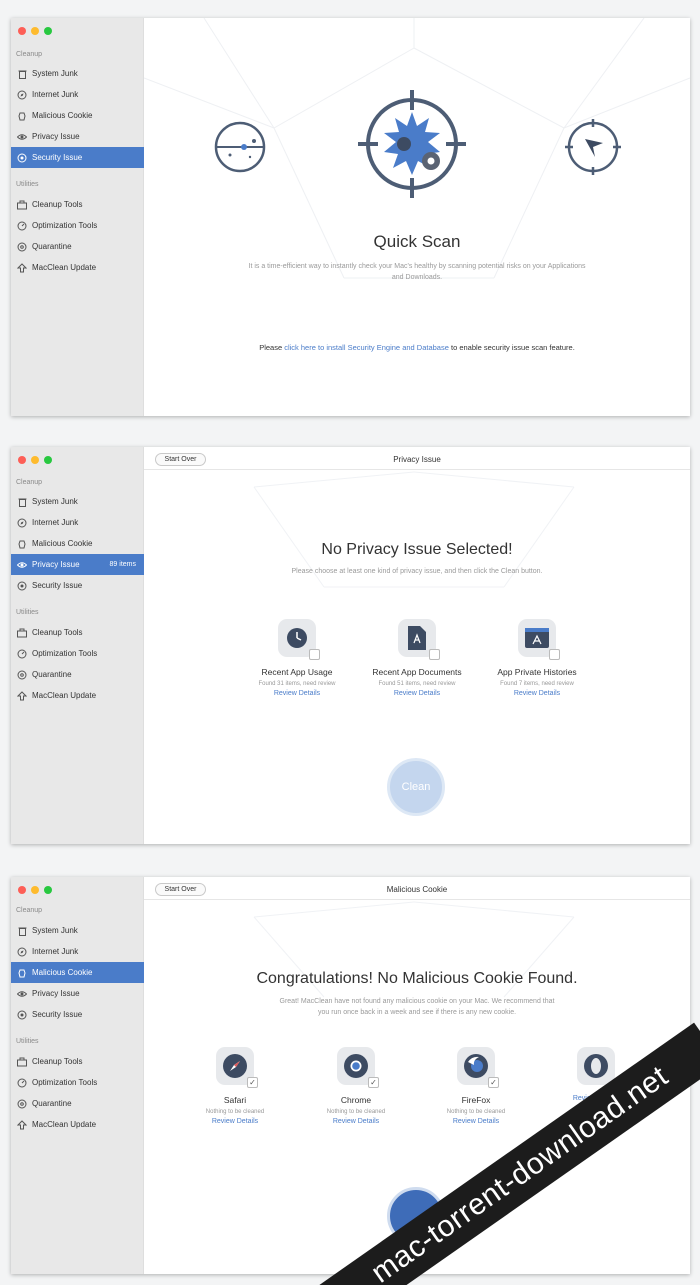 The image size is (700, 1285). What do you see at coordinates (77, 564) in the screenshot?
I see `sidebar-item-privacy-issue: Privacy Issue 89 items` at bounding box center [77, 564].